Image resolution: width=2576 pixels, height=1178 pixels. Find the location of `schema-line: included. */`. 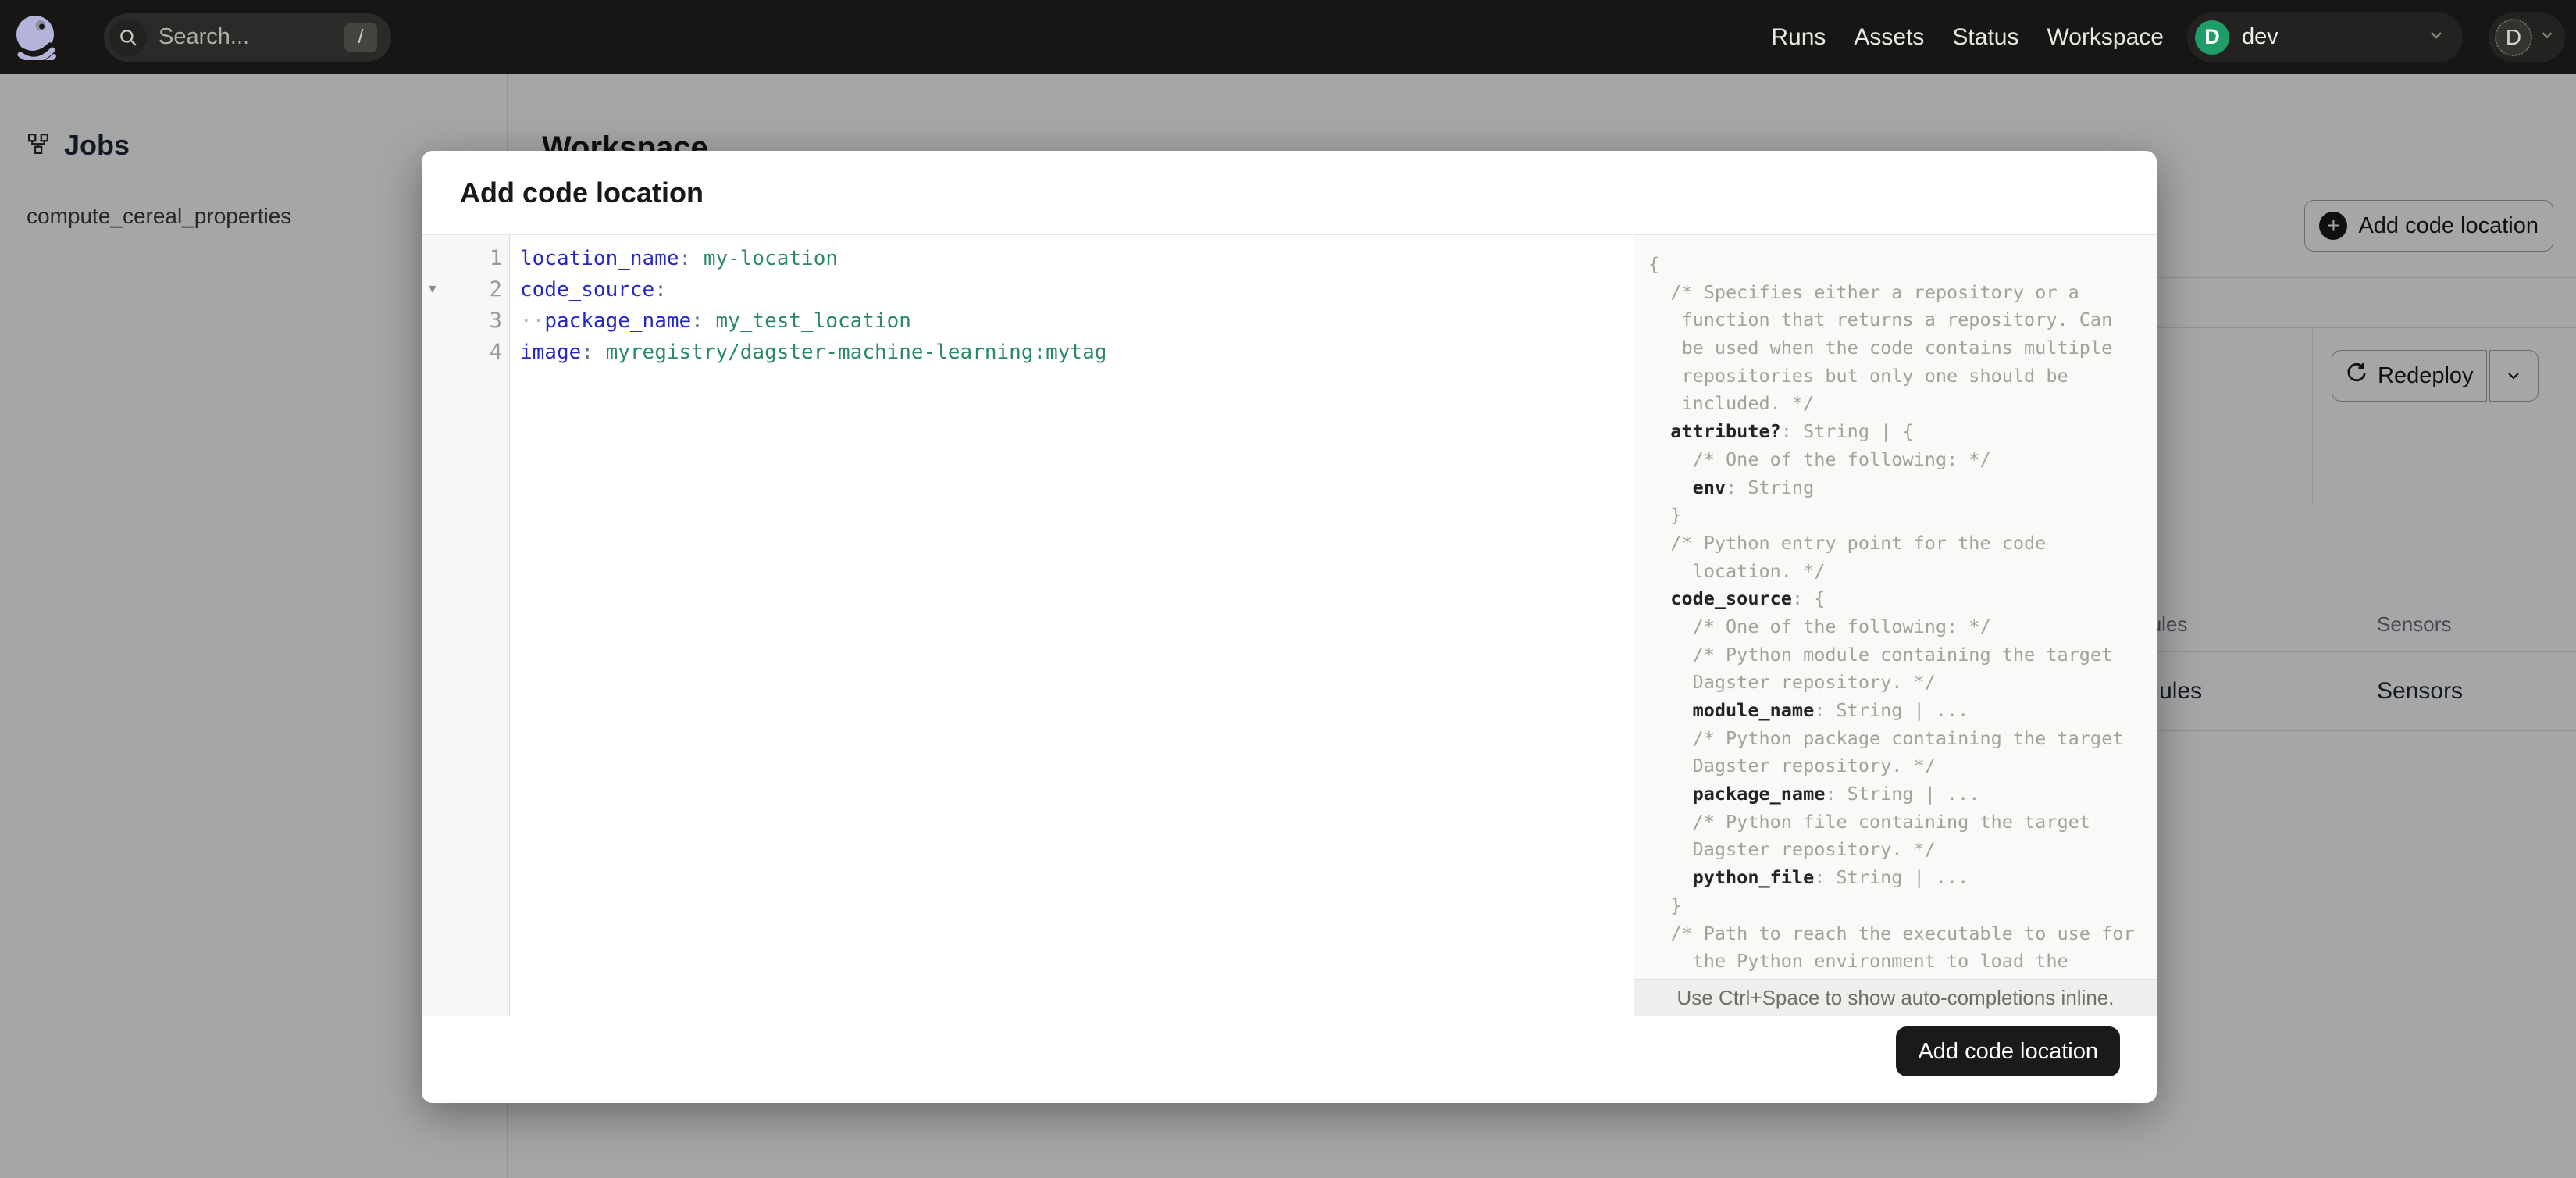

schema-line: included. */ is located at coordinates (1731, 403).